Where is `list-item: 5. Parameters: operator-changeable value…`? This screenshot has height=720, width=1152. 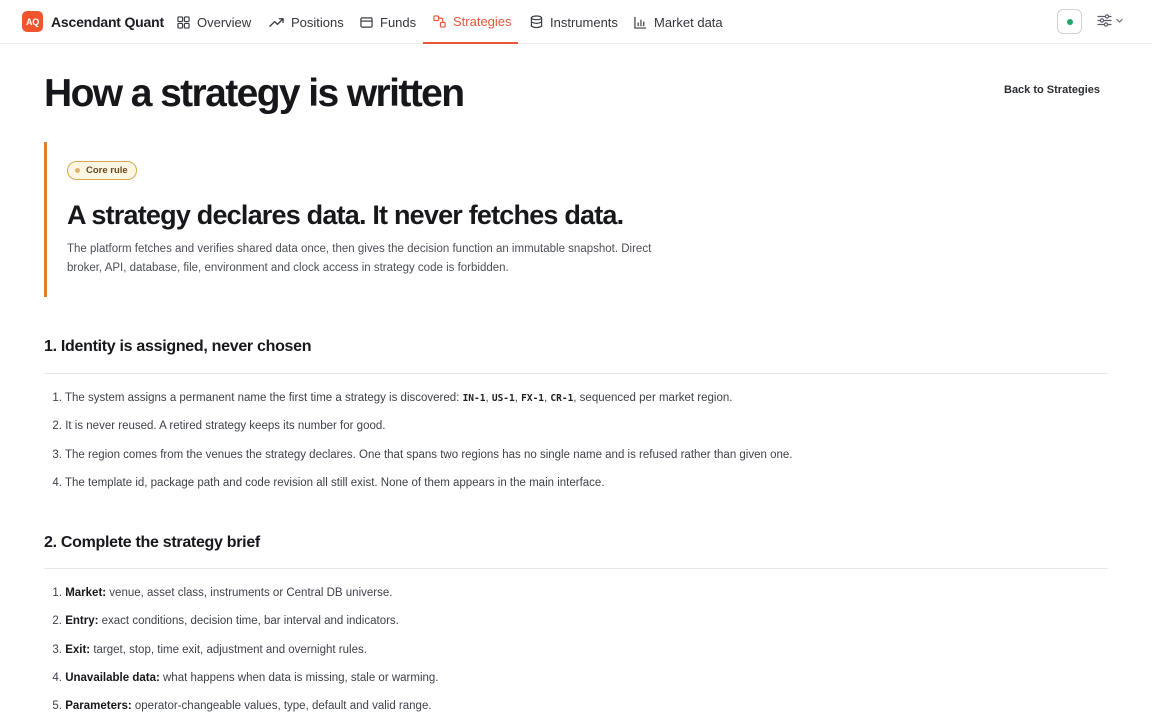 list-item: 5. Parameters: operator-changeable value… is located at coordinates (576, 706).